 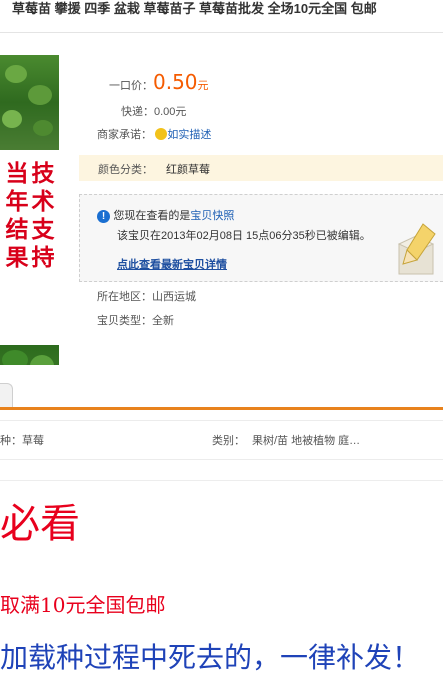 What do you see at coordinates (17, 215) in the screenshot?
I see `image-slogan-left: 当年 结果` at bounding box center [17, 215].